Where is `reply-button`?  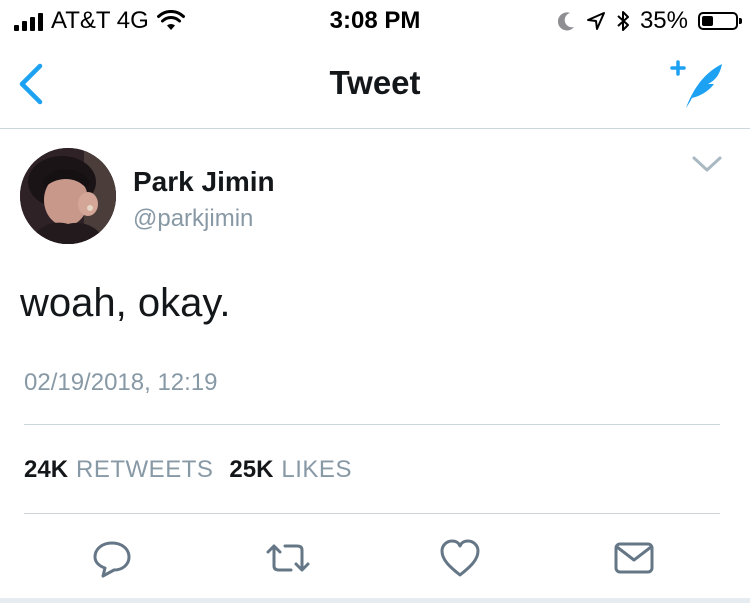
reply-button is located at coordinates (112, 558).